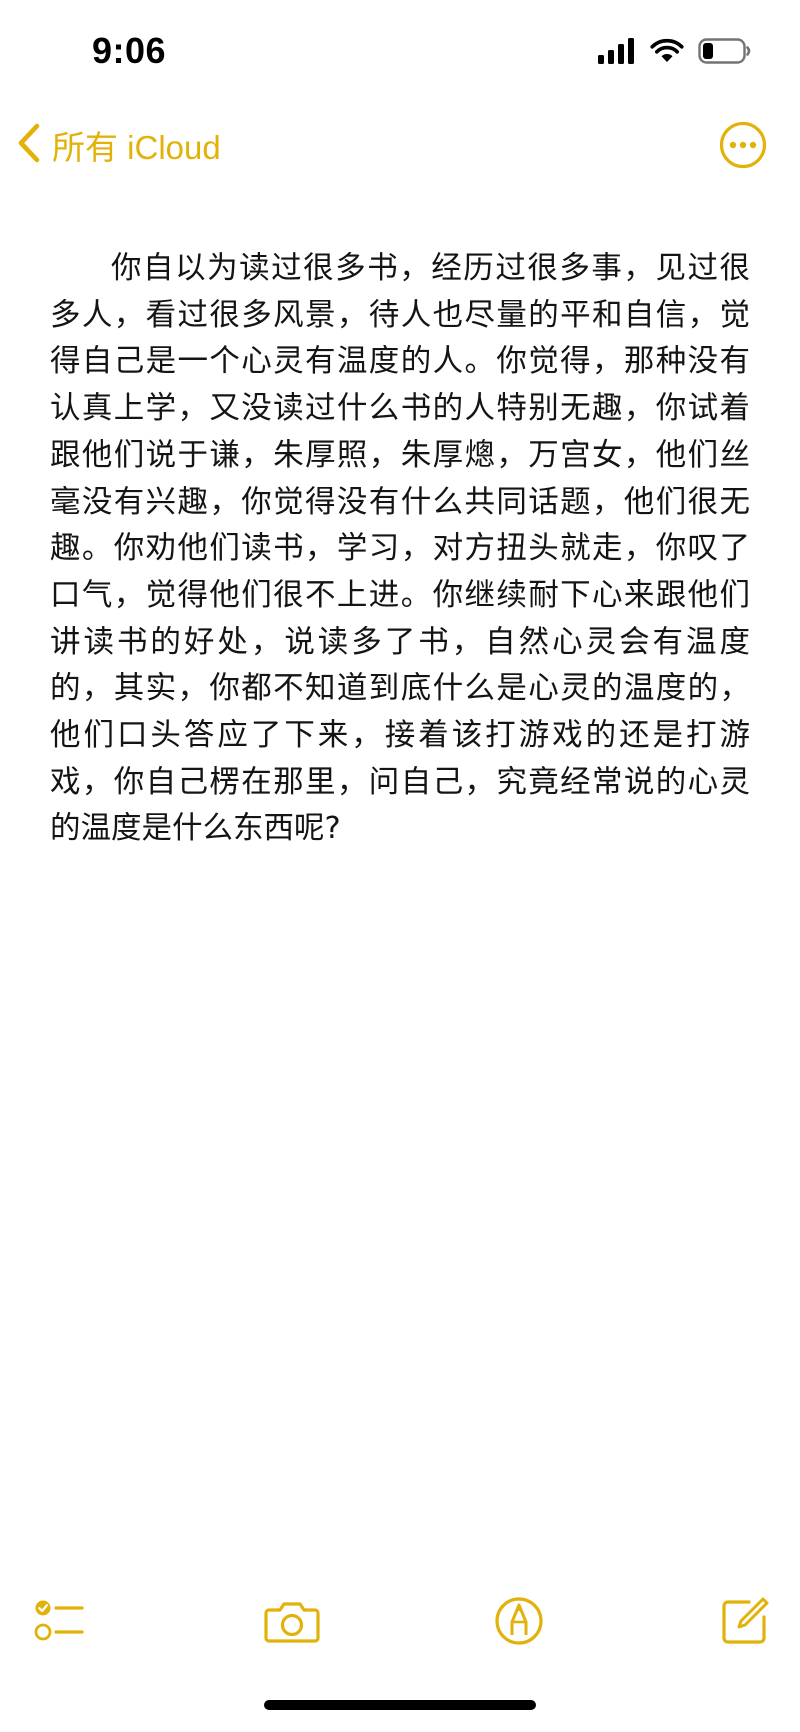  I want to click on camera-button, so click(292, 1623).